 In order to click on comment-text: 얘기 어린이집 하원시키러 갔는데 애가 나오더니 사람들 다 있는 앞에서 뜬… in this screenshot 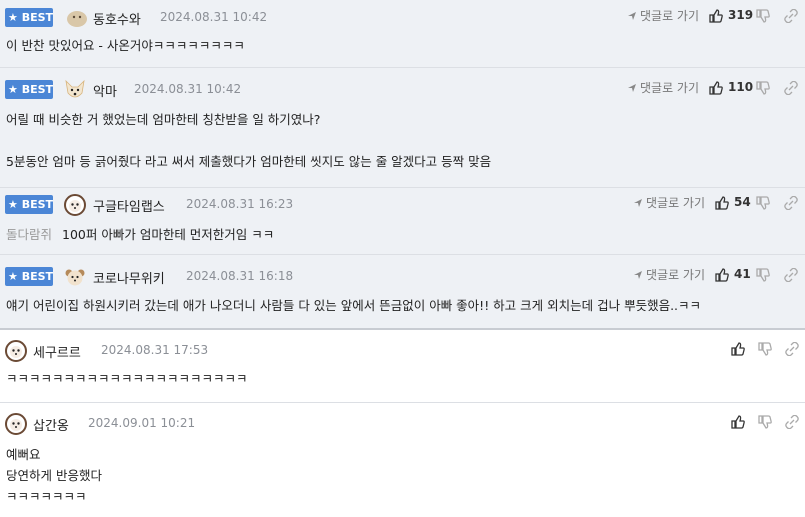, I will do `click(354, 305)`.